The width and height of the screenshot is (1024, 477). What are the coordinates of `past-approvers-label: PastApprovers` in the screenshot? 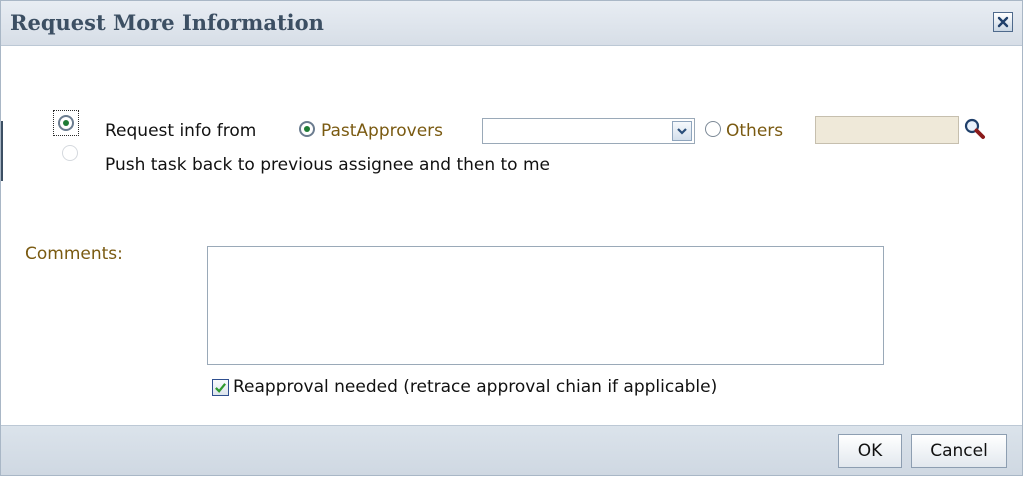 It's located at (382, 131).